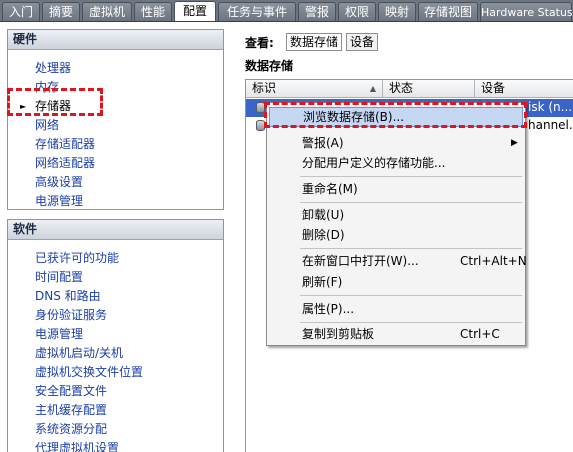 The image size is (573, 452). What do you see at coordinates (115, 230) in the screenshot?
I see `software-panel-header: 软件` at bounding box center [115, 230].